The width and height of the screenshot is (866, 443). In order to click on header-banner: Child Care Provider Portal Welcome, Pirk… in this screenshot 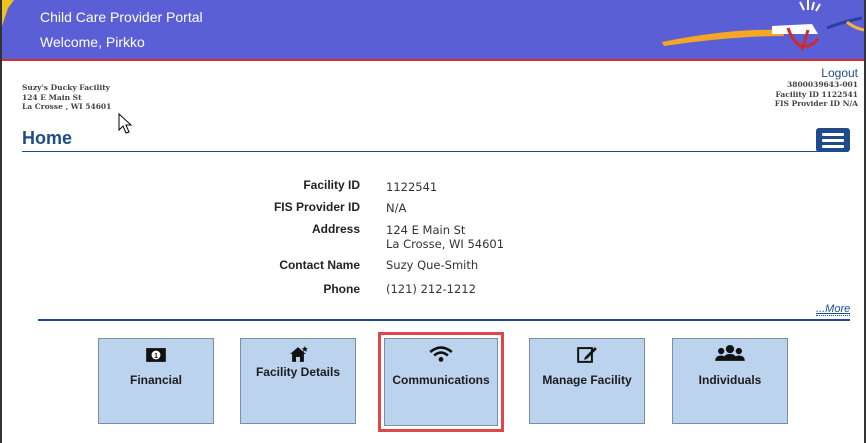, I will do `click(433, 30)`.